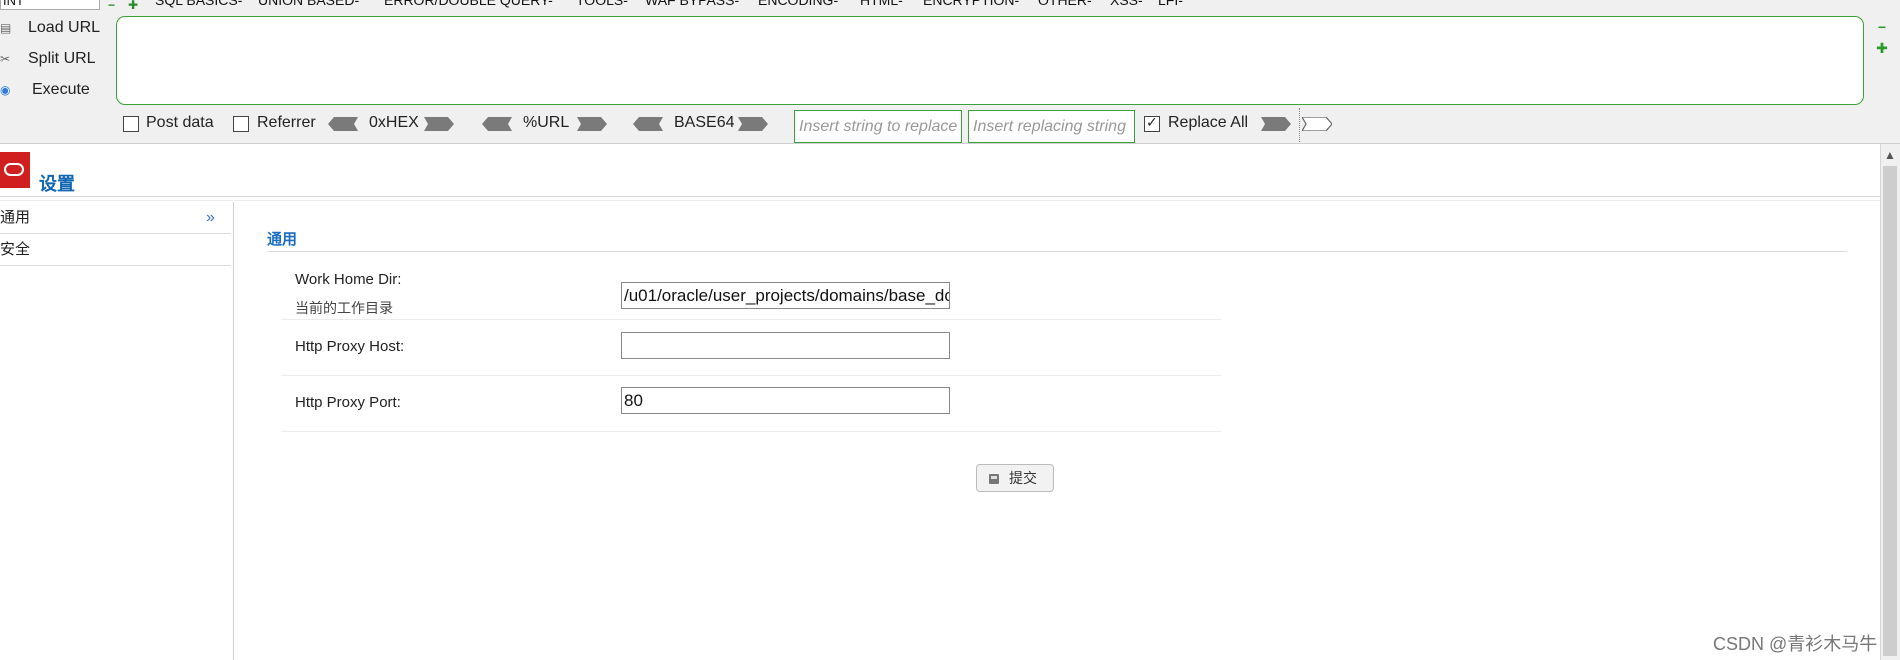 This screenshot has height=660, width=1900. I want to click on execute-label: Execute, so click(61, 89).